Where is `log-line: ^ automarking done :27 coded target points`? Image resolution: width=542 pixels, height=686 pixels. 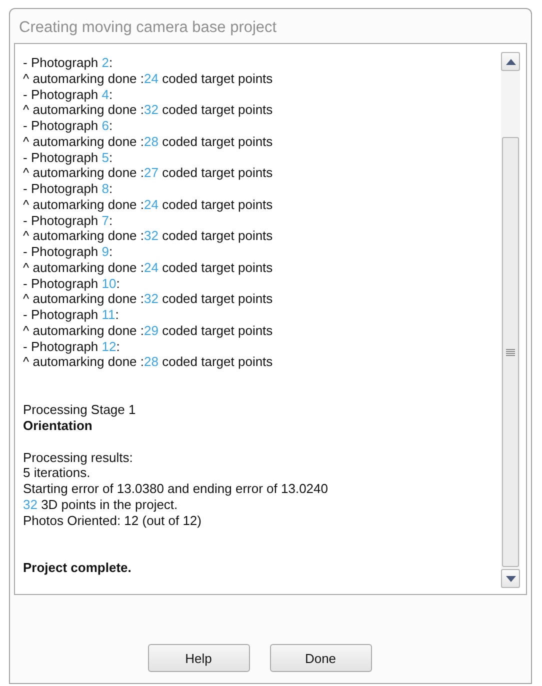 log-line: ^ automarking done :27 coded target points is located at coordinates (148, 173).